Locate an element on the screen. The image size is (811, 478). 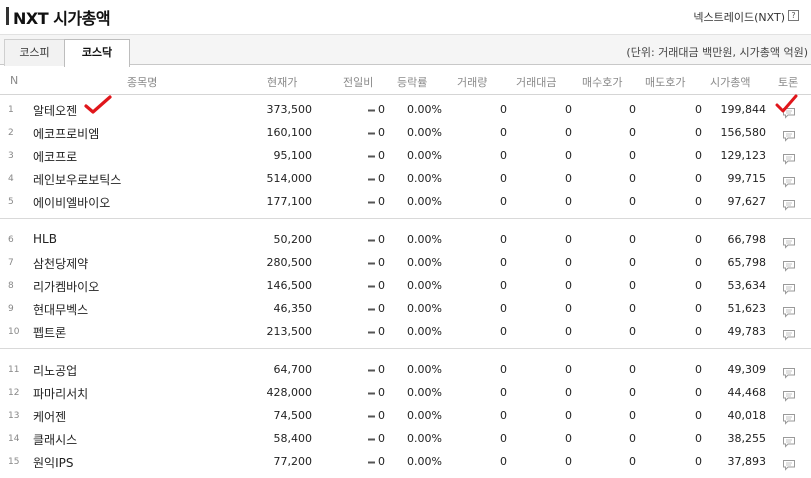
row-rank: 15 is located at coordinates (14, 462).